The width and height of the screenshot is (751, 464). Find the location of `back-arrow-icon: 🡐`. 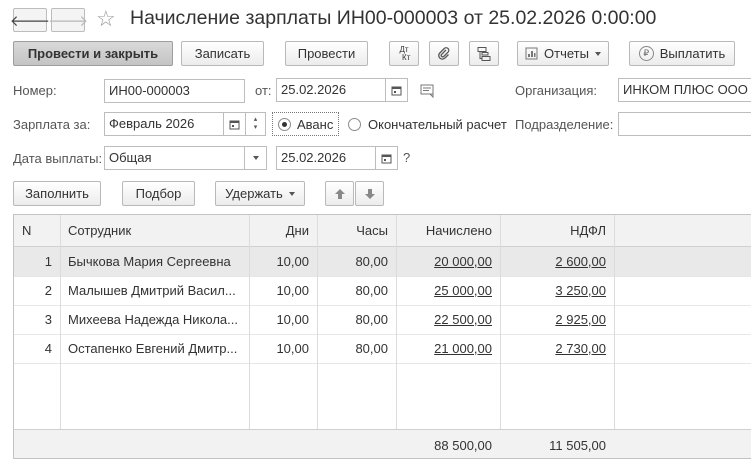

back-arrow-icon: 🡐 is located at coordinates (30, 21).